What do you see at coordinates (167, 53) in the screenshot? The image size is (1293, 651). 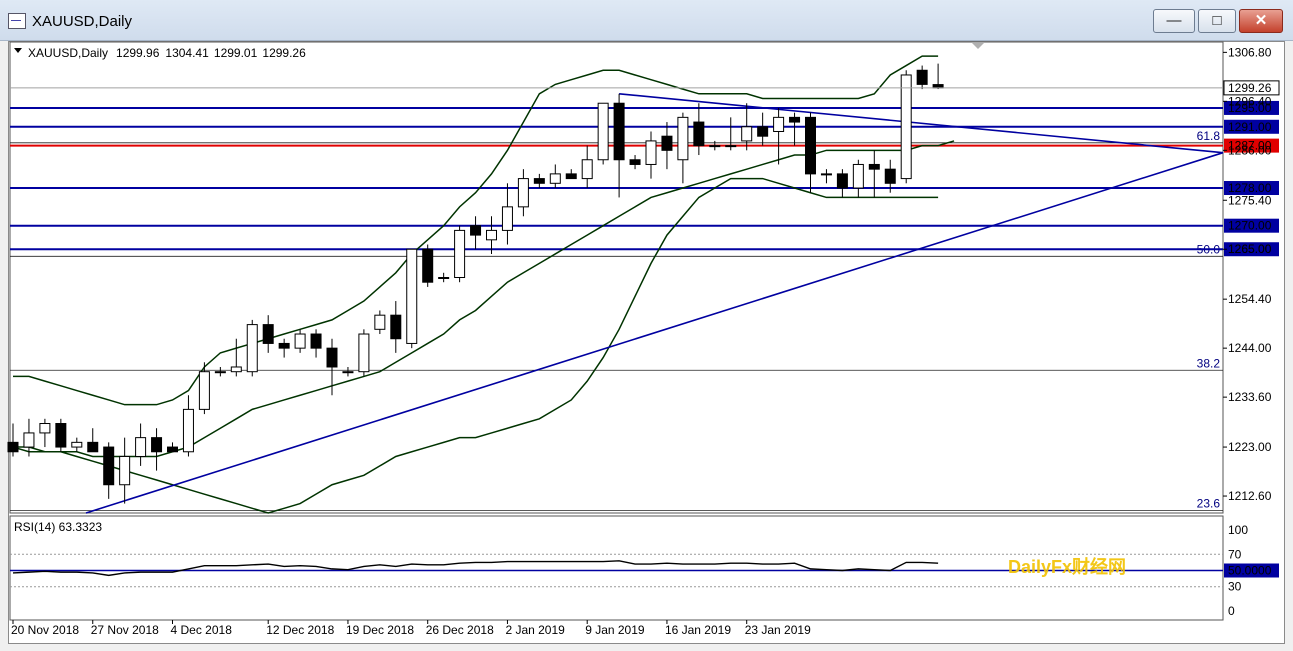 I see `chart-header-text: XAUUSD,Daily 1299.96 1304.41 1299.01 1299.26` at bounding box center [167, 53].